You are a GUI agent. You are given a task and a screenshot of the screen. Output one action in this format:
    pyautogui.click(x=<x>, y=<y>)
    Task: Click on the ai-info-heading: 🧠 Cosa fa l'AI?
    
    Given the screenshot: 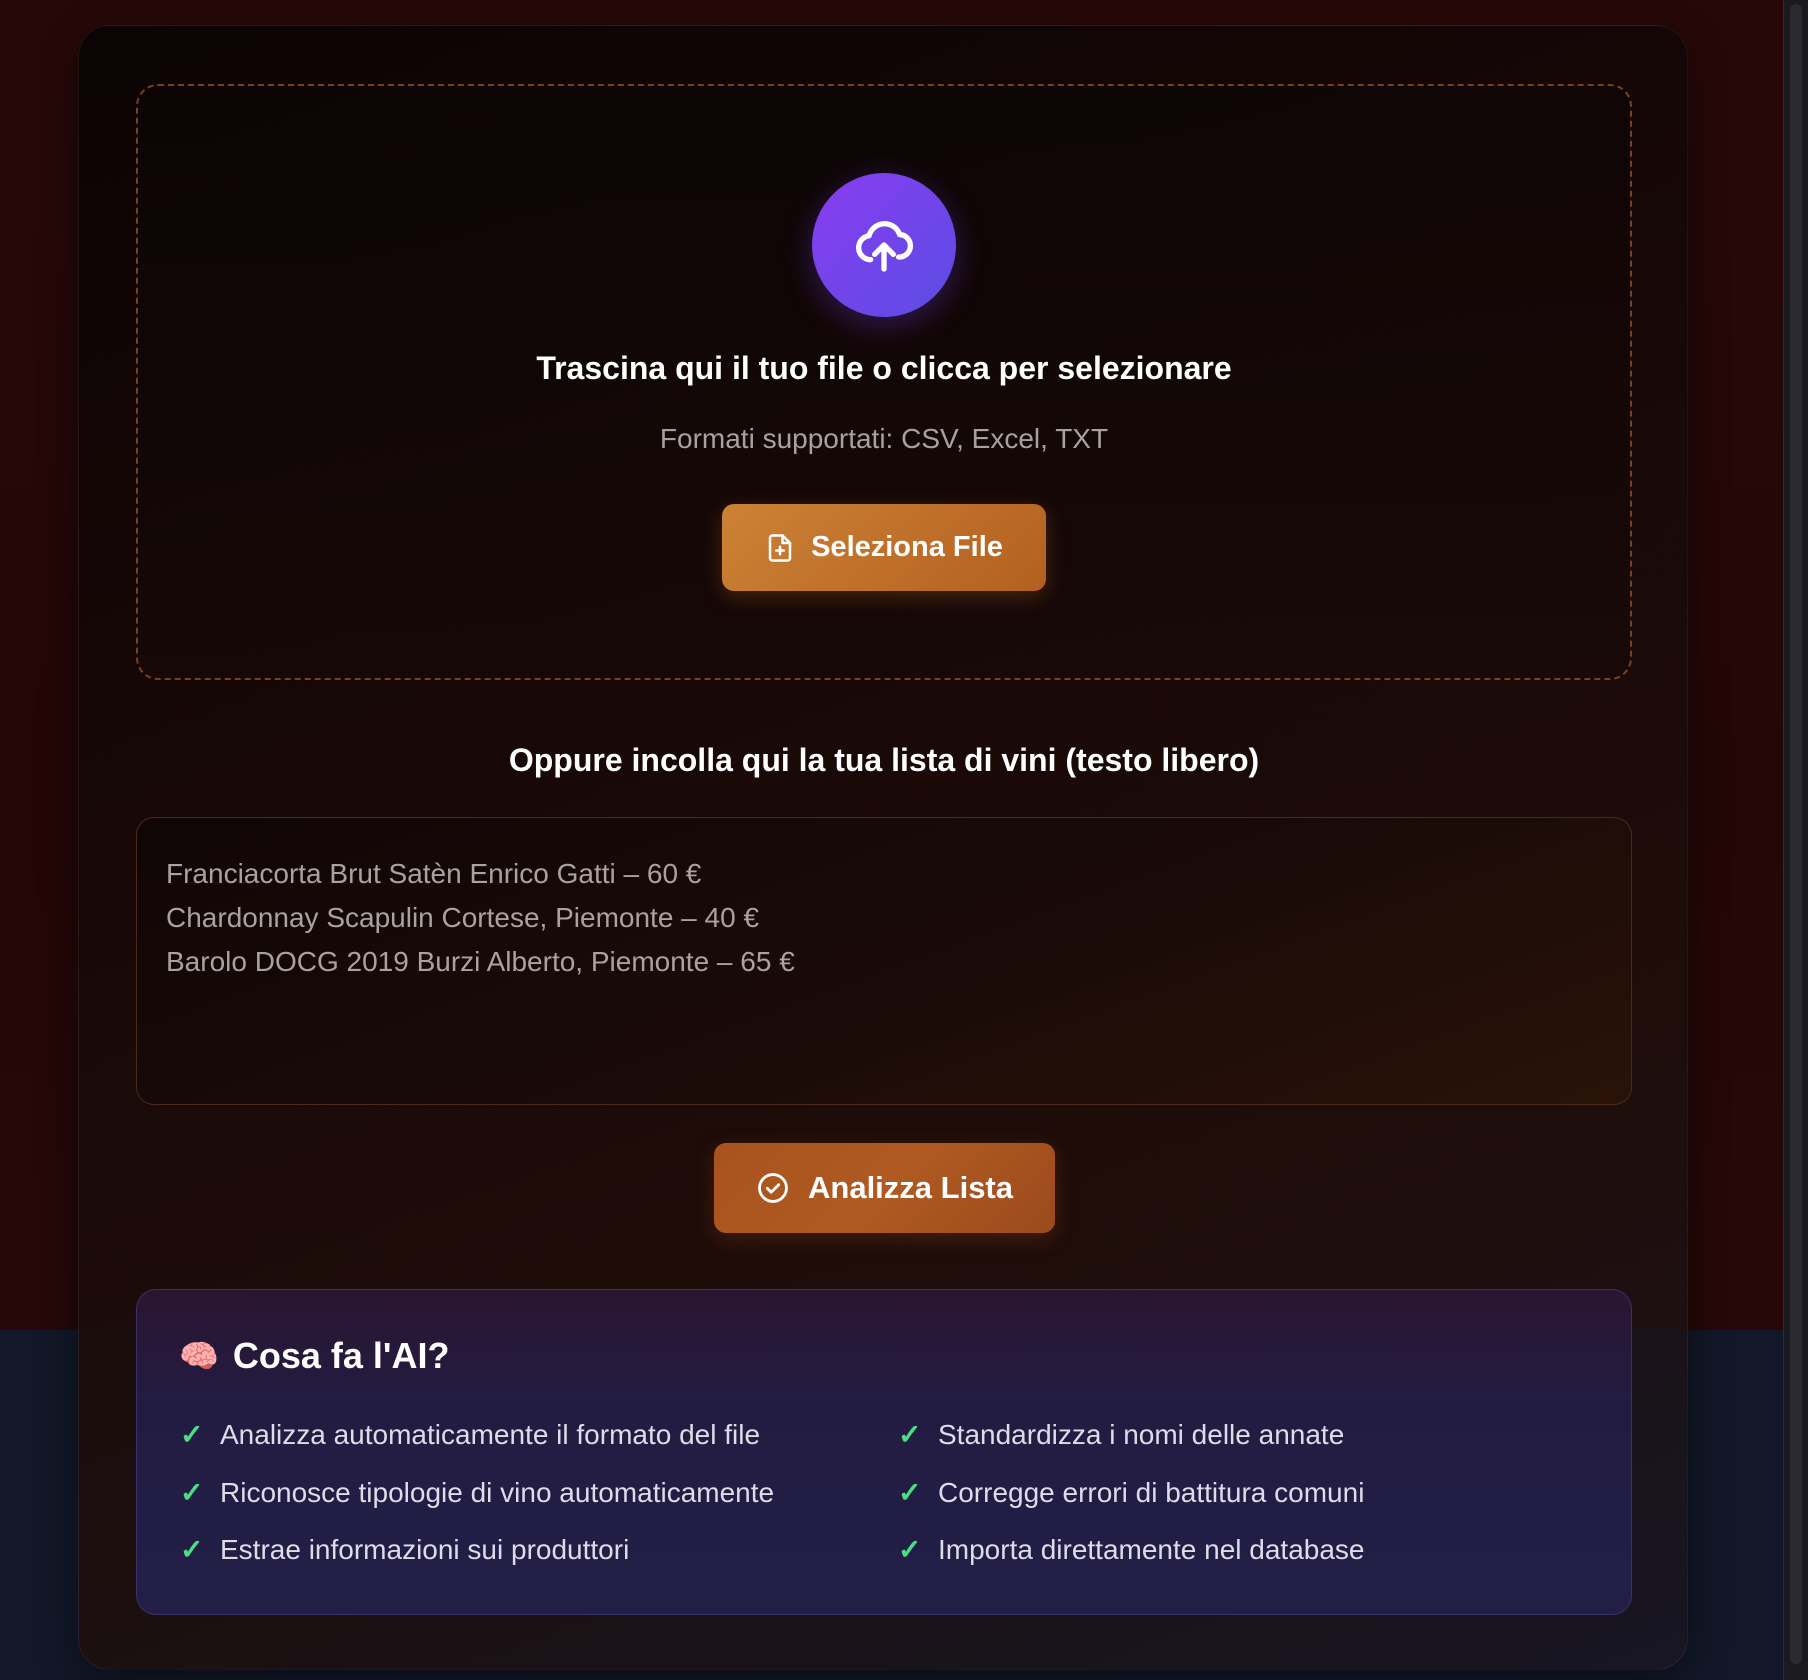 What is the action you would take?
    pyautogui.click(x=314, y=1356)
    